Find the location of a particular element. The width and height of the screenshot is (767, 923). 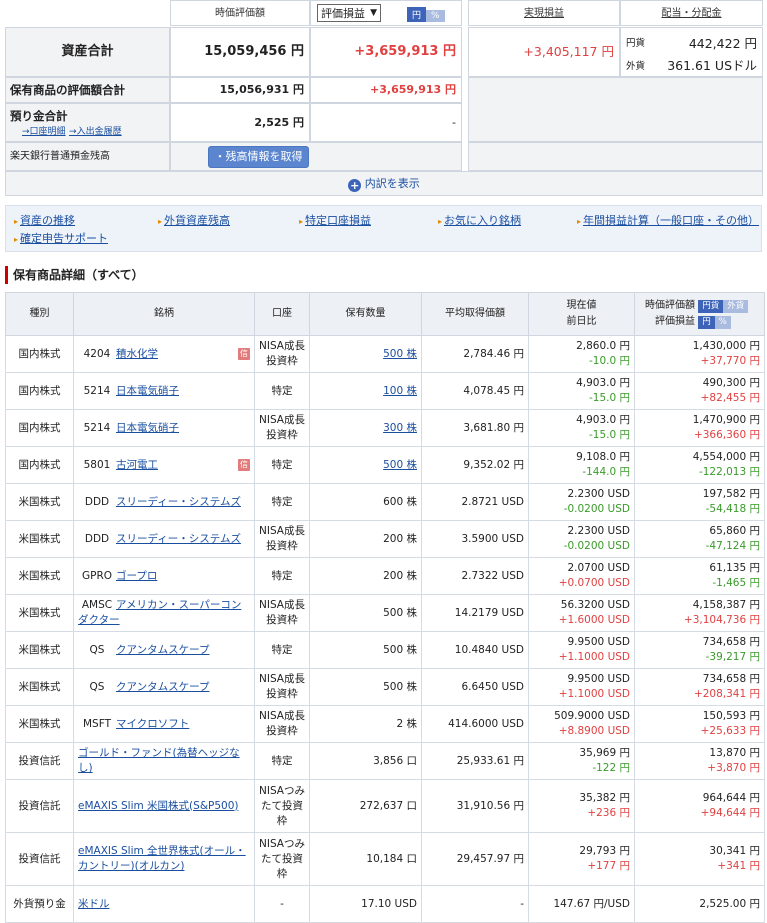

security-name-link: 積水化学 is located at coordinates (137, 354).